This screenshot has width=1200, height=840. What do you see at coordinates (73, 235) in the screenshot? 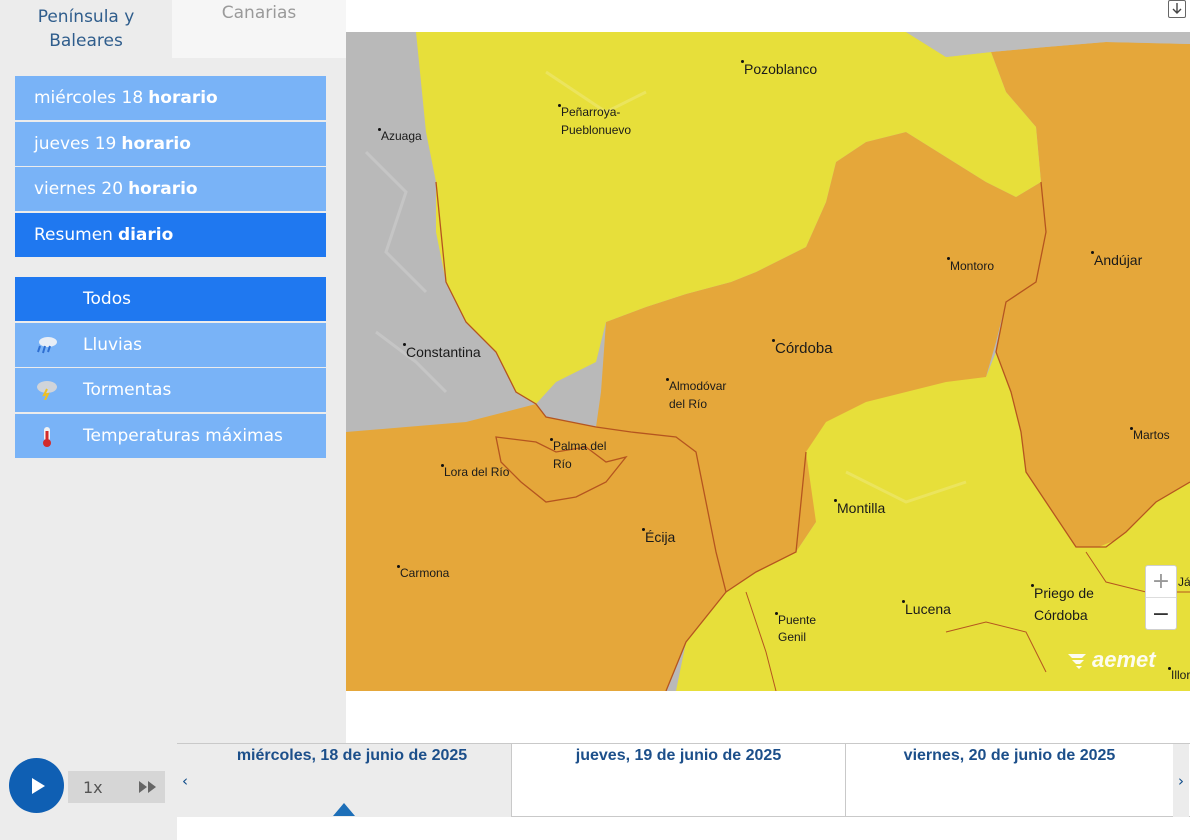
I see `day-label: Resumen` at bounding box center [73, 235].